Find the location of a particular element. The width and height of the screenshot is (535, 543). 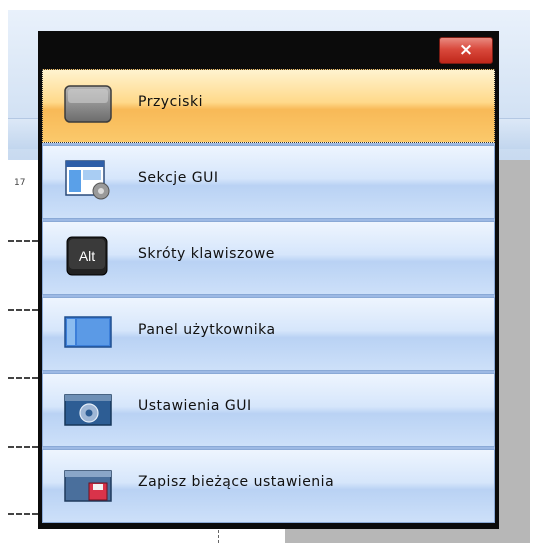

menu-item-keyboard-shortcuts: Alt Skróty klawiszowe is located at coordinates (268, 258).